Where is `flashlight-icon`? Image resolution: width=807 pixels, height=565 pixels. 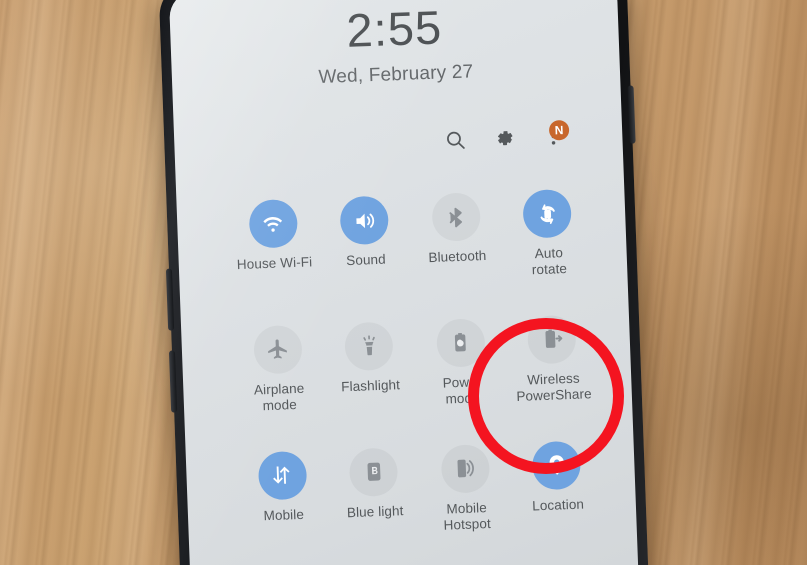 flashlight-icon is located at coordinates (369, 346).